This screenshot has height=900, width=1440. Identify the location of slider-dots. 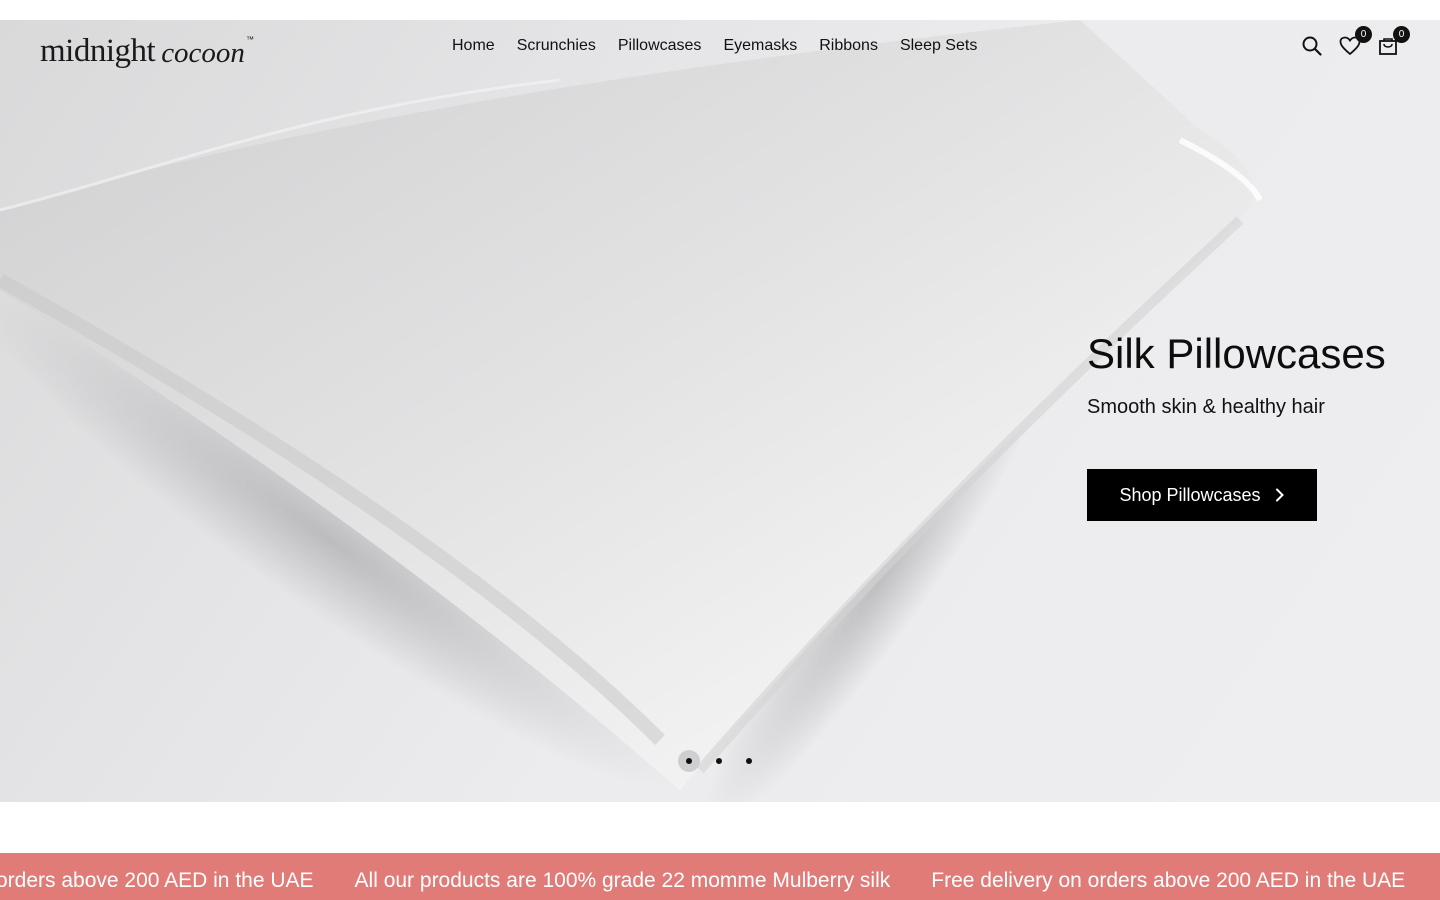
(719, 761).